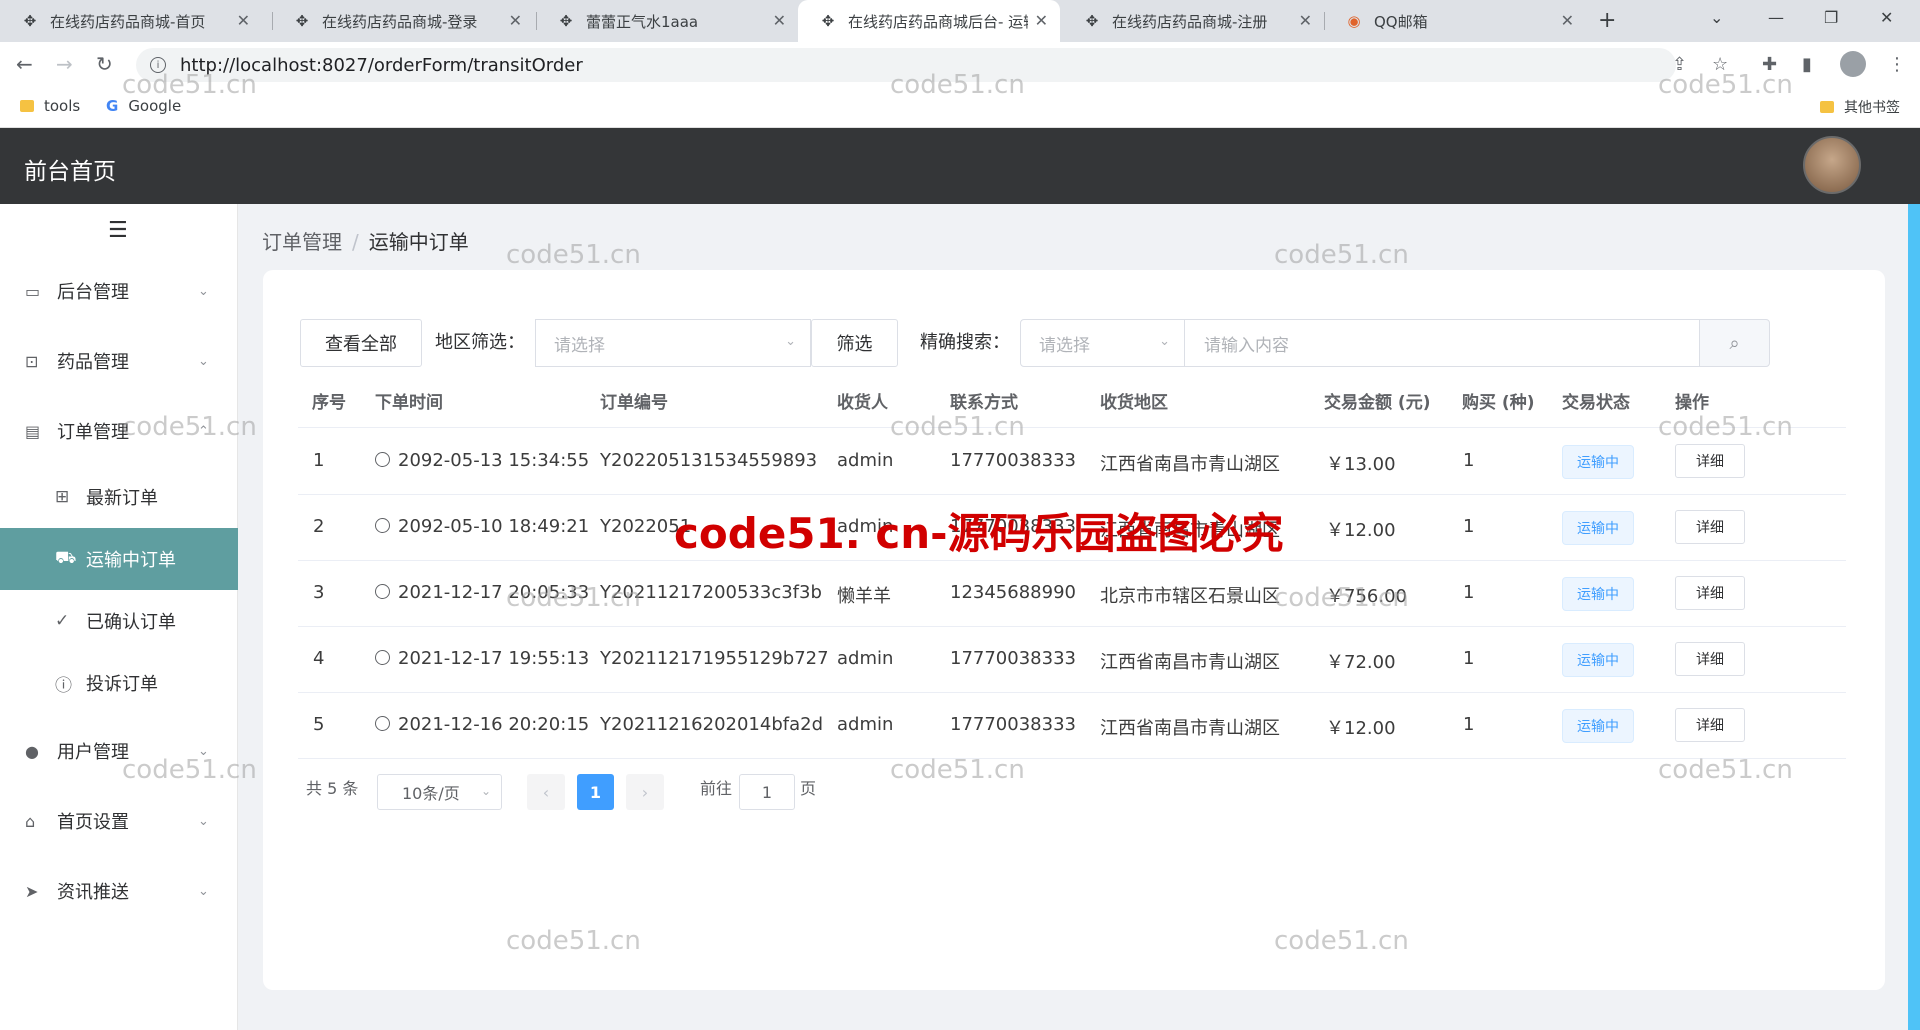 The image size is (1920, 1030). What do you see at coordinates (332, 788) in the screenshot?
I see `pagination-total: 共 5 条` at bounding box center [332, 788].